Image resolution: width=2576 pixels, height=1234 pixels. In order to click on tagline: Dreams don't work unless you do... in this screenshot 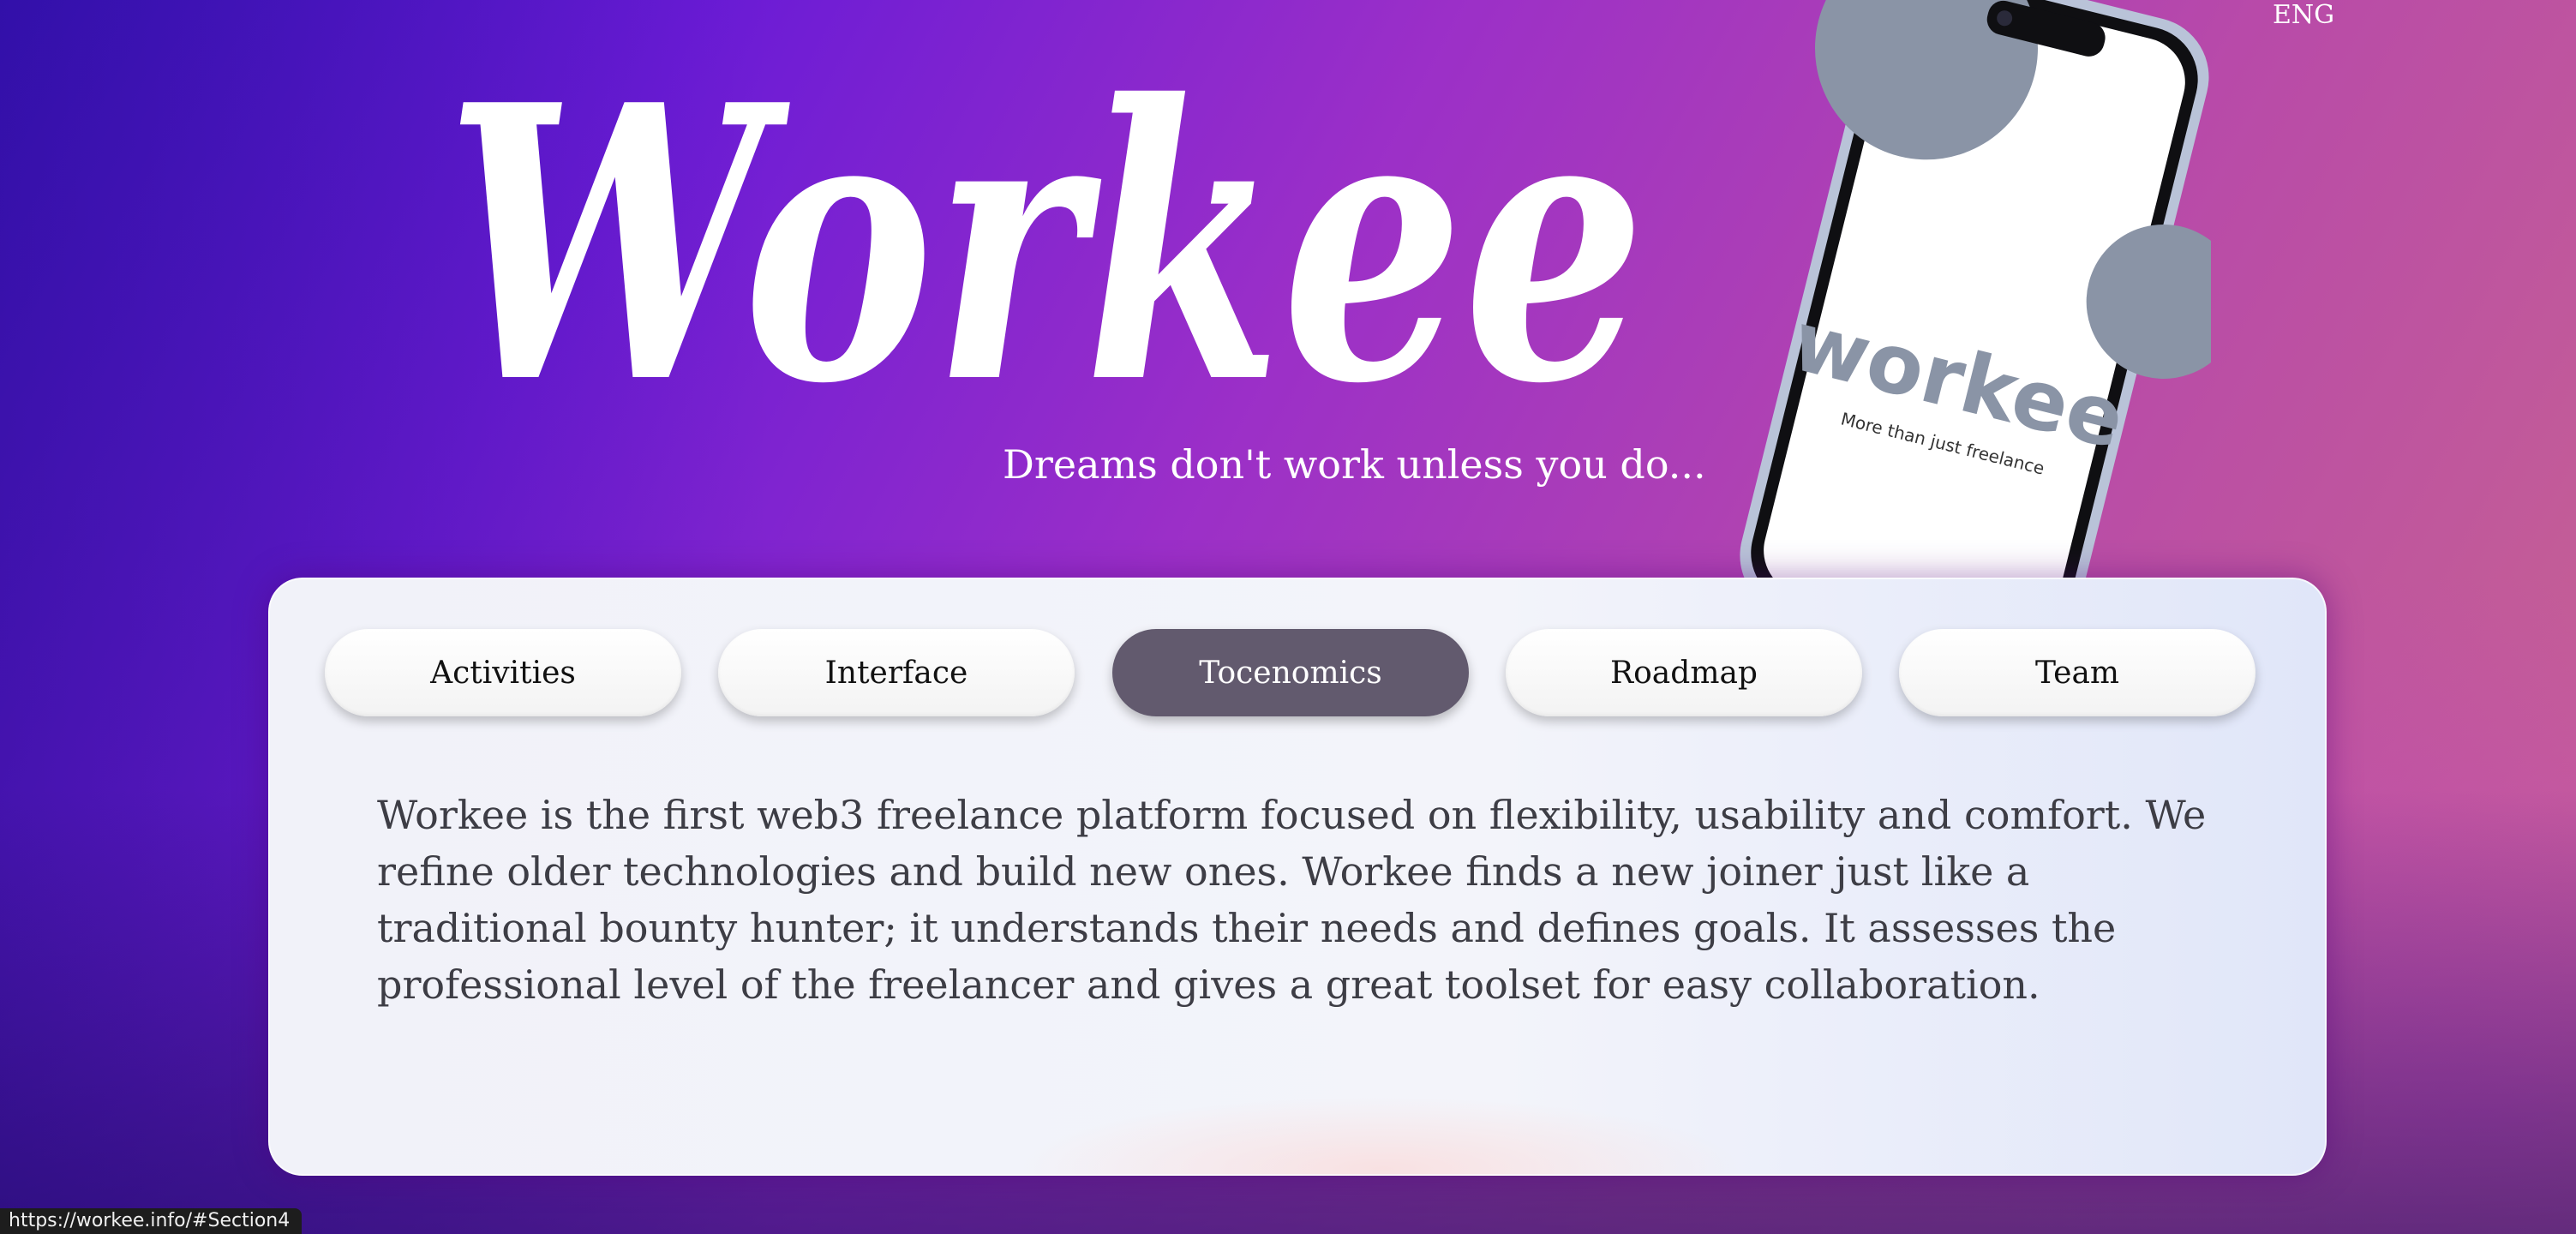, I will do `click(1354, 464)`.